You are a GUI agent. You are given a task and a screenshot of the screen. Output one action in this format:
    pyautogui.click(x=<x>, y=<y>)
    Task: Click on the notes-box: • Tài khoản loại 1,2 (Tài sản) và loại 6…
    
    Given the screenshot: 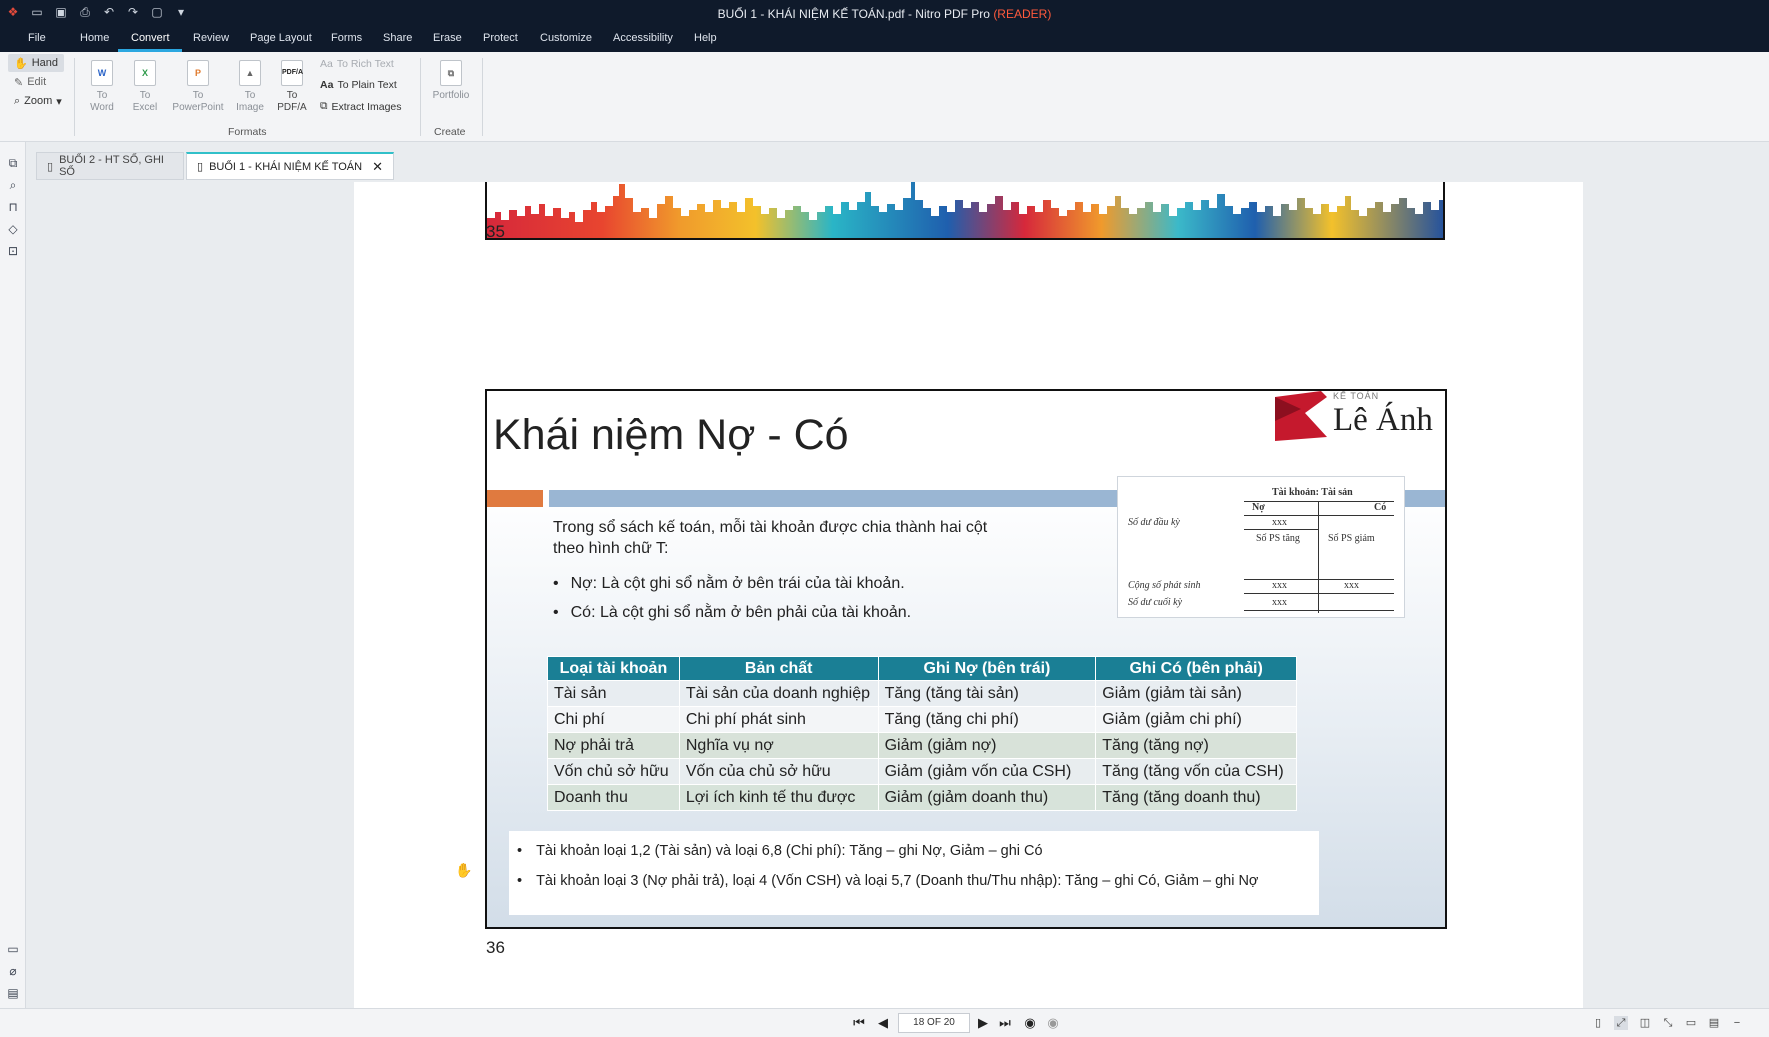 What is the action you would take?
    pyautogui.click(x=914, y=873)
    